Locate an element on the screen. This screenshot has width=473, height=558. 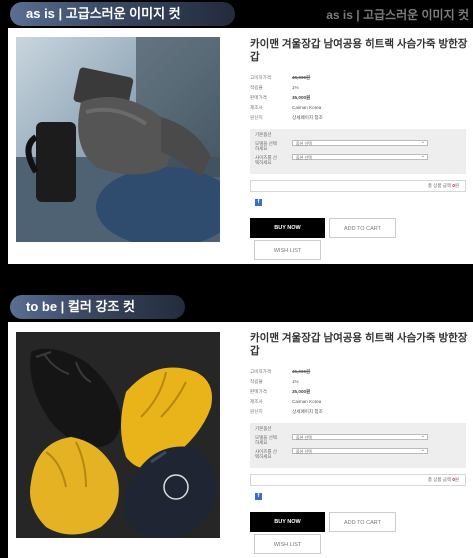
as-is-ghost-title: as is | 고급스러운 이미지 컷 is located at coordinates (397, 15).